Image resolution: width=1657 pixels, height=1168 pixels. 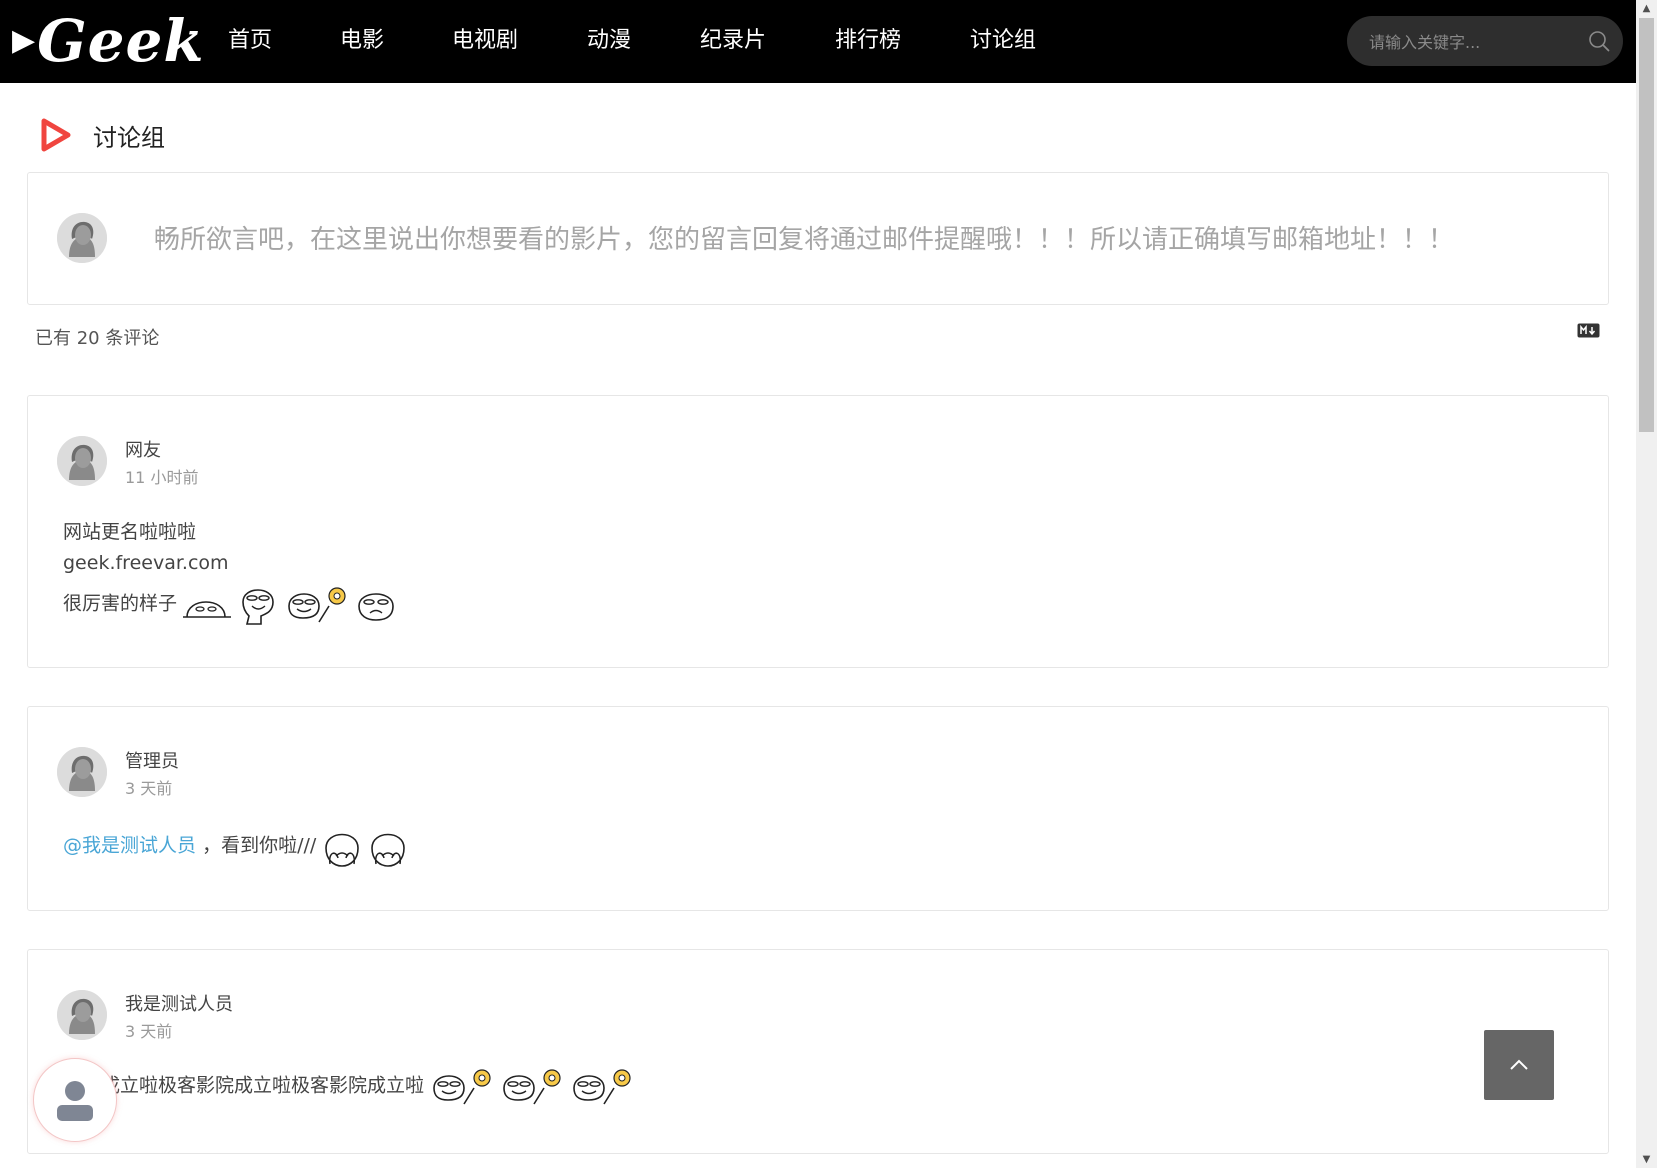 What do you see at coordinates (1646, 225) in the screenshot?
I see `scrollbar-thumb` at bounding box center [1646, 225].